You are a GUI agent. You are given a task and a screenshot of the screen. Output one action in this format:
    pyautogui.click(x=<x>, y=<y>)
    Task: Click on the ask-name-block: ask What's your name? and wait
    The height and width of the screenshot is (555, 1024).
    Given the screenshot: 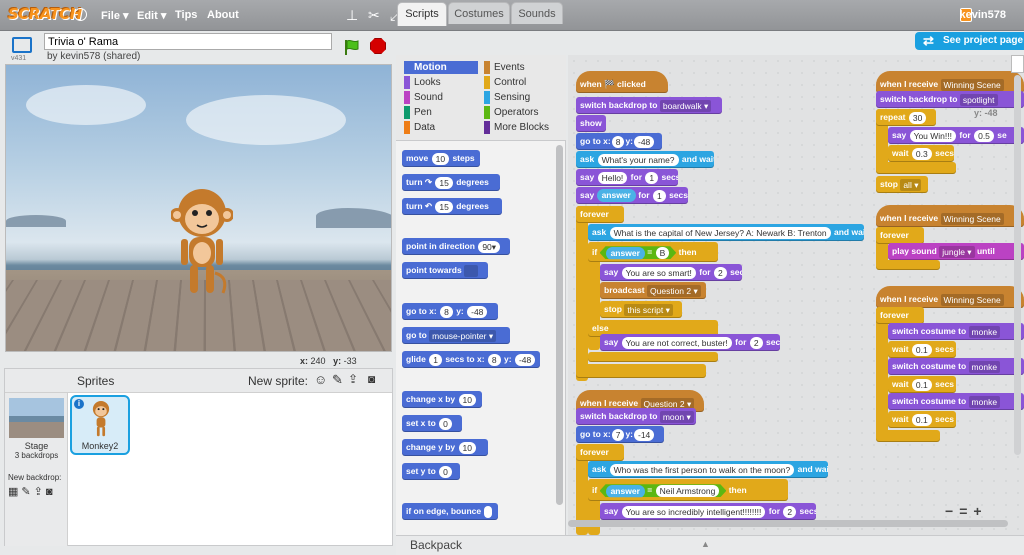 What is the action you would take?
    pyautogui.click(x=645, y=159)
    